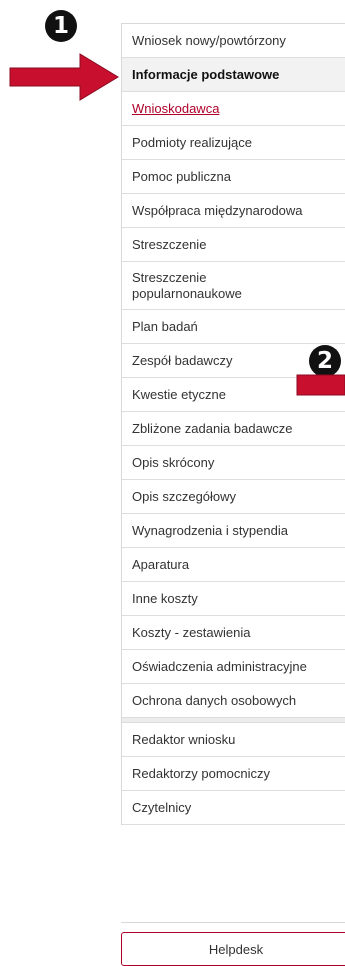 The height and width of the screenshot is (966, 345). Describe the element at coordinates (233, 565) in the screenshot. I see `menu-item-aparatura: Aparatura` at that location.